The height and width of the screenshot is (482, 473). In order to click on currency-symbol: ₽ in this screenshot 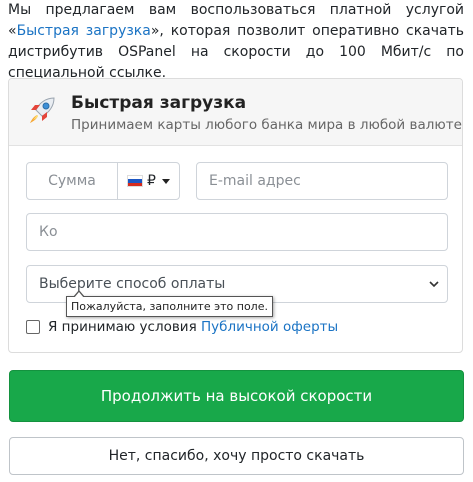, I will do `click(151, 181)`.